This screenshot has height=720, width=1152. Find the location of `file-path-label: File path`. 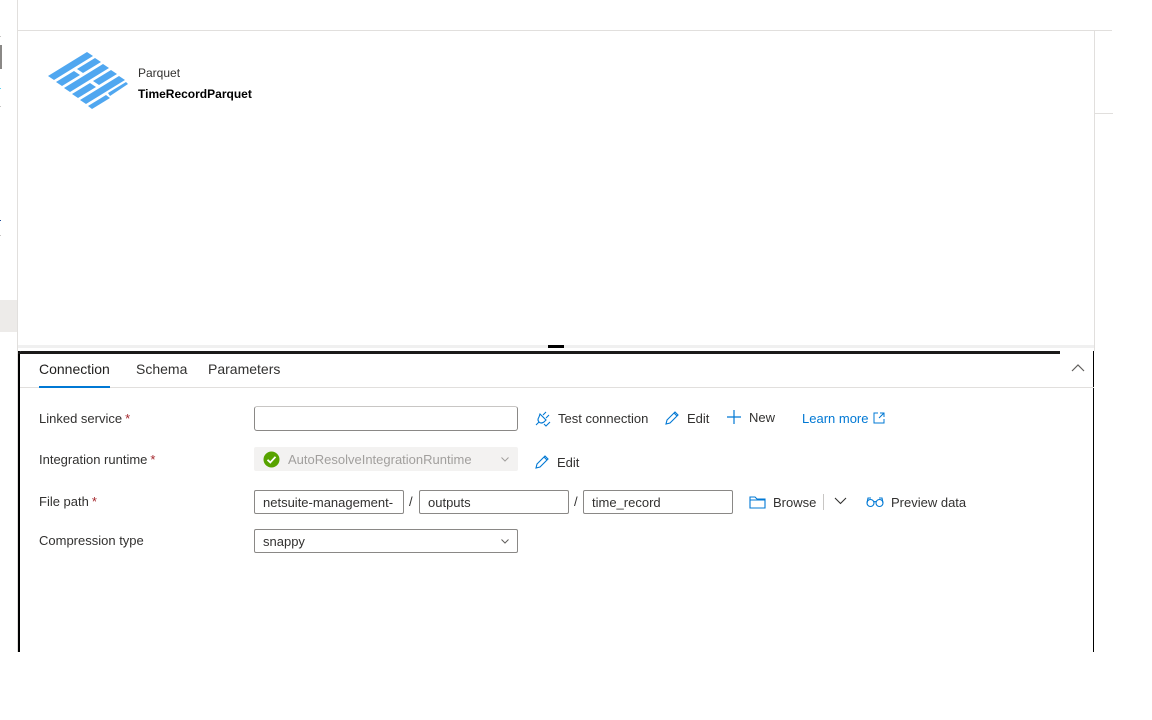

file-path-label: File path is located at coordinates (64, 501).